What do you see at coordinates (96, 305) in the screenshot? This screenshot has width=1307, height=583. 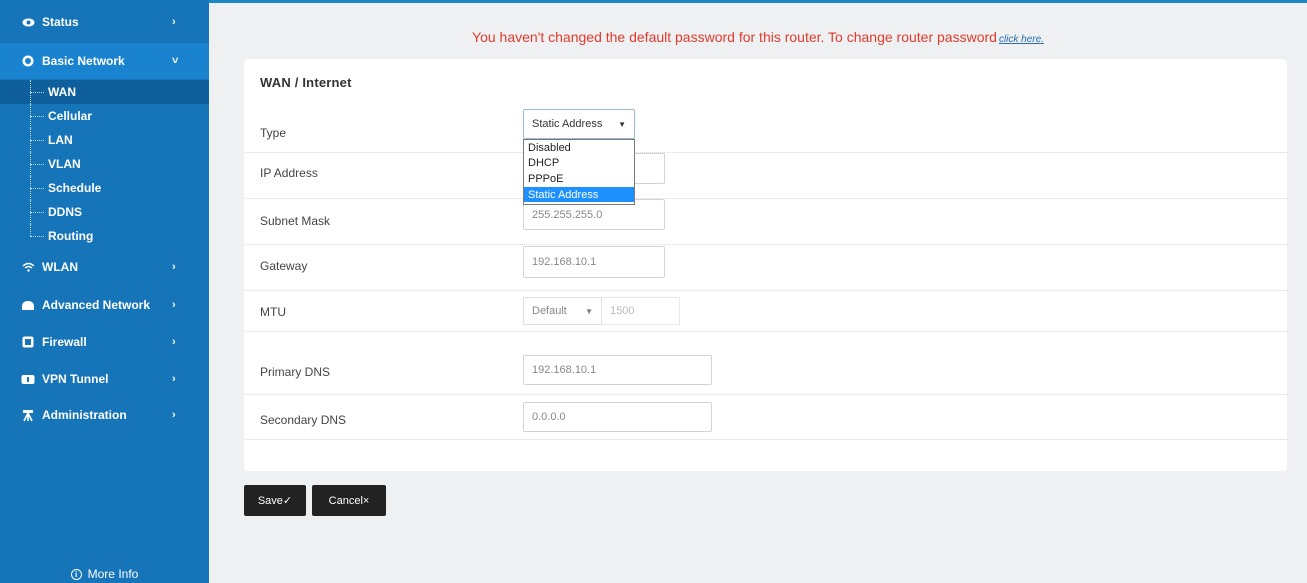 I see `nav-advanced-network-label: Advanced Network` at bounding box center [96, 305].